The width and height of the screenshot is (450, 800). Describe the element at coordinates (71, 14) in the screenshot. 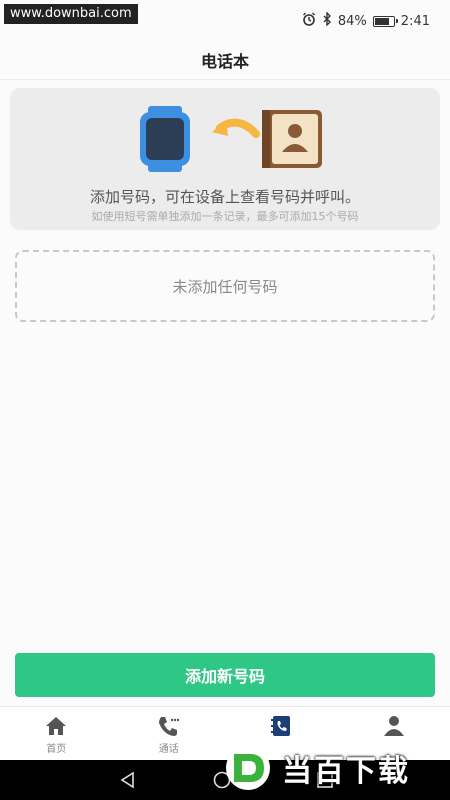

I see `watermark-url: www.downbai.com` at that location.